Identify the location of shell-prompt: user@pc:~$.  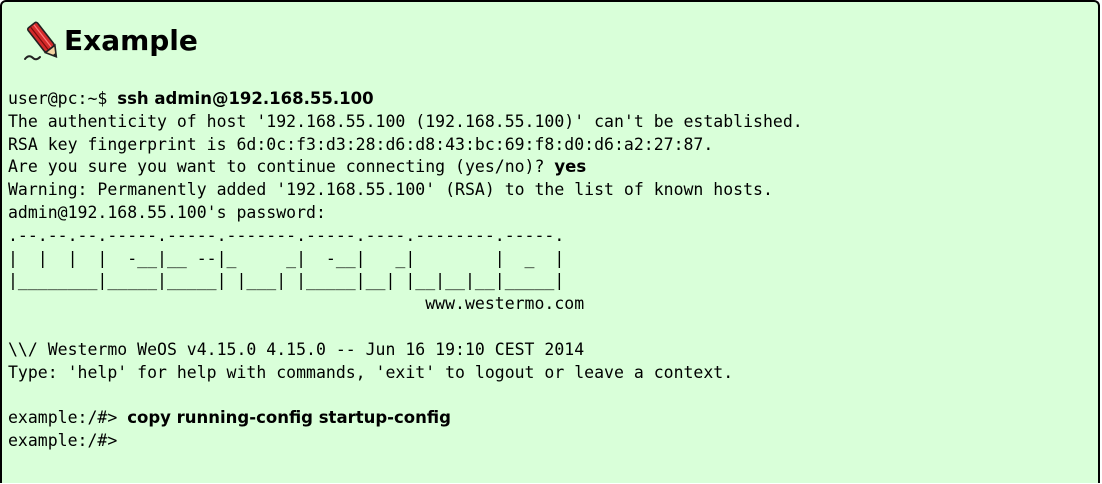
(63, 98).